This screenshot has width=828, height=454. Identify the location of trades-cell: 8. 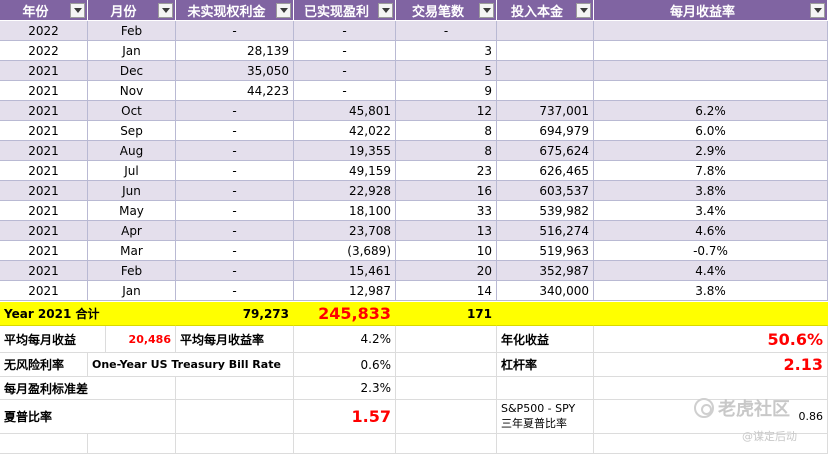
(446, 151).